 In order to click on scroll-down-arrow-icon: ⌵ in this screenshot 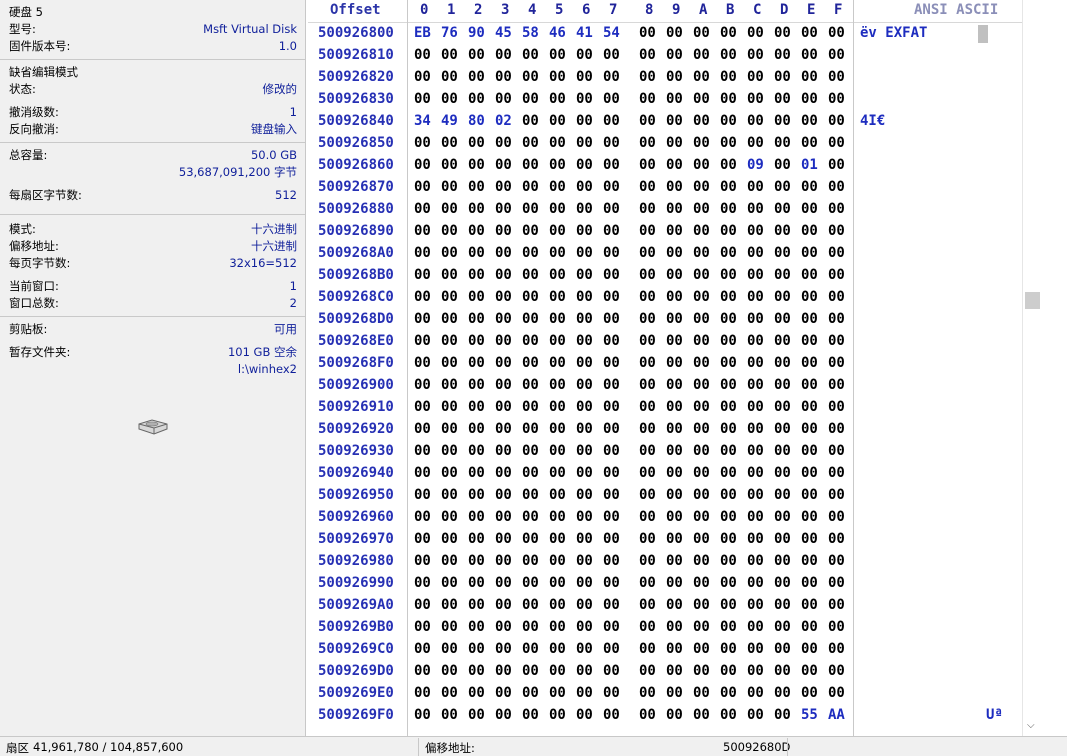, I will do `click(1031, 725)`.